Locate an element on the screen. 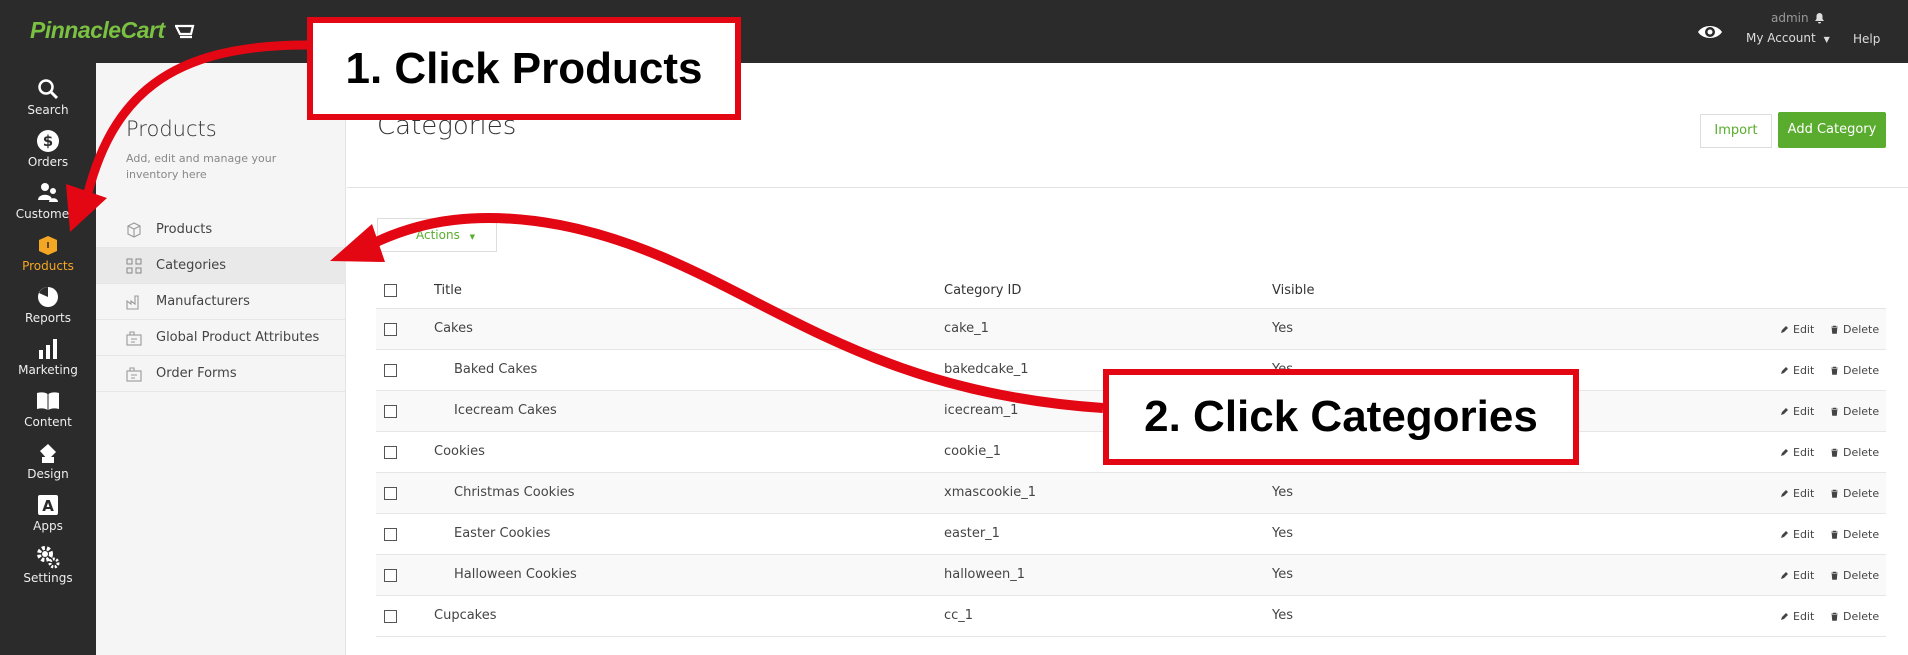 Image resolution: width=1908 pixels, height=655 pixels. subnav-description: Add, edit and manage your inventory here is located at coordinates (201, 166).